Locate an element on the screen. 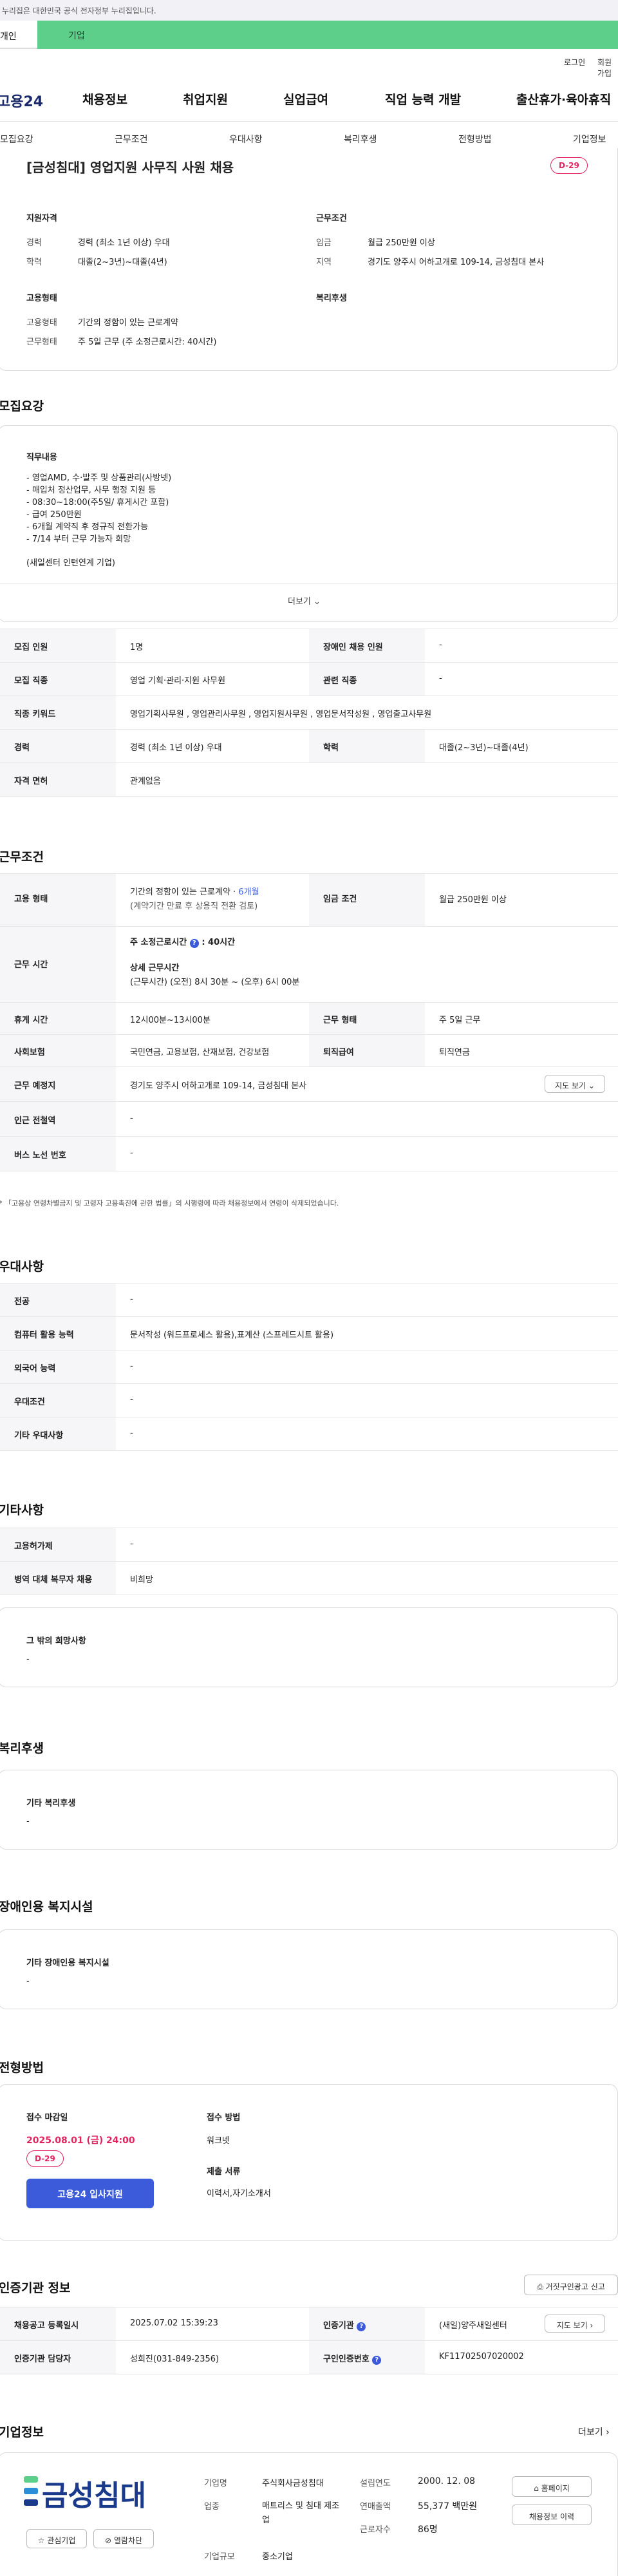 The image size is (618, 2576). divider is located at coordinates (309, 121).